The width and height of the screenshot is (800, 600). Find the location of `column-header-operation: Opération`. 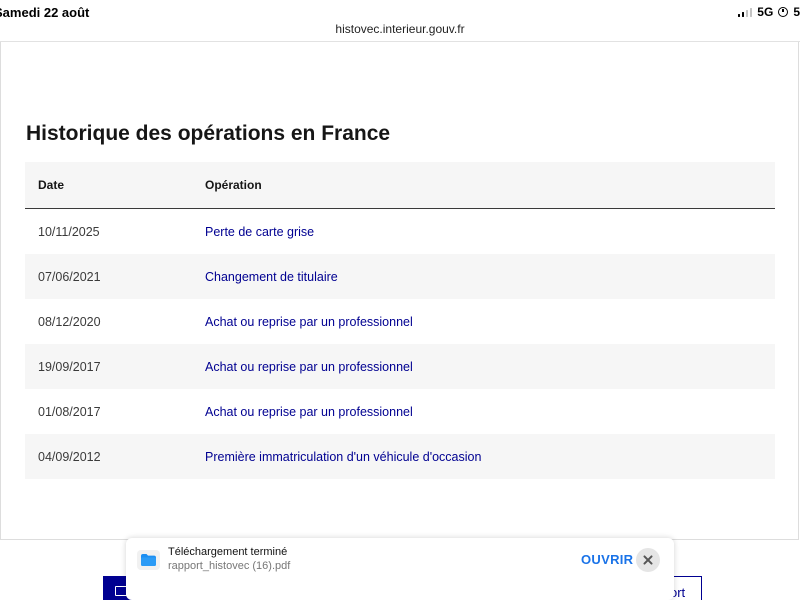

column-header-operation: Opération is located at coordinates (233, 185).